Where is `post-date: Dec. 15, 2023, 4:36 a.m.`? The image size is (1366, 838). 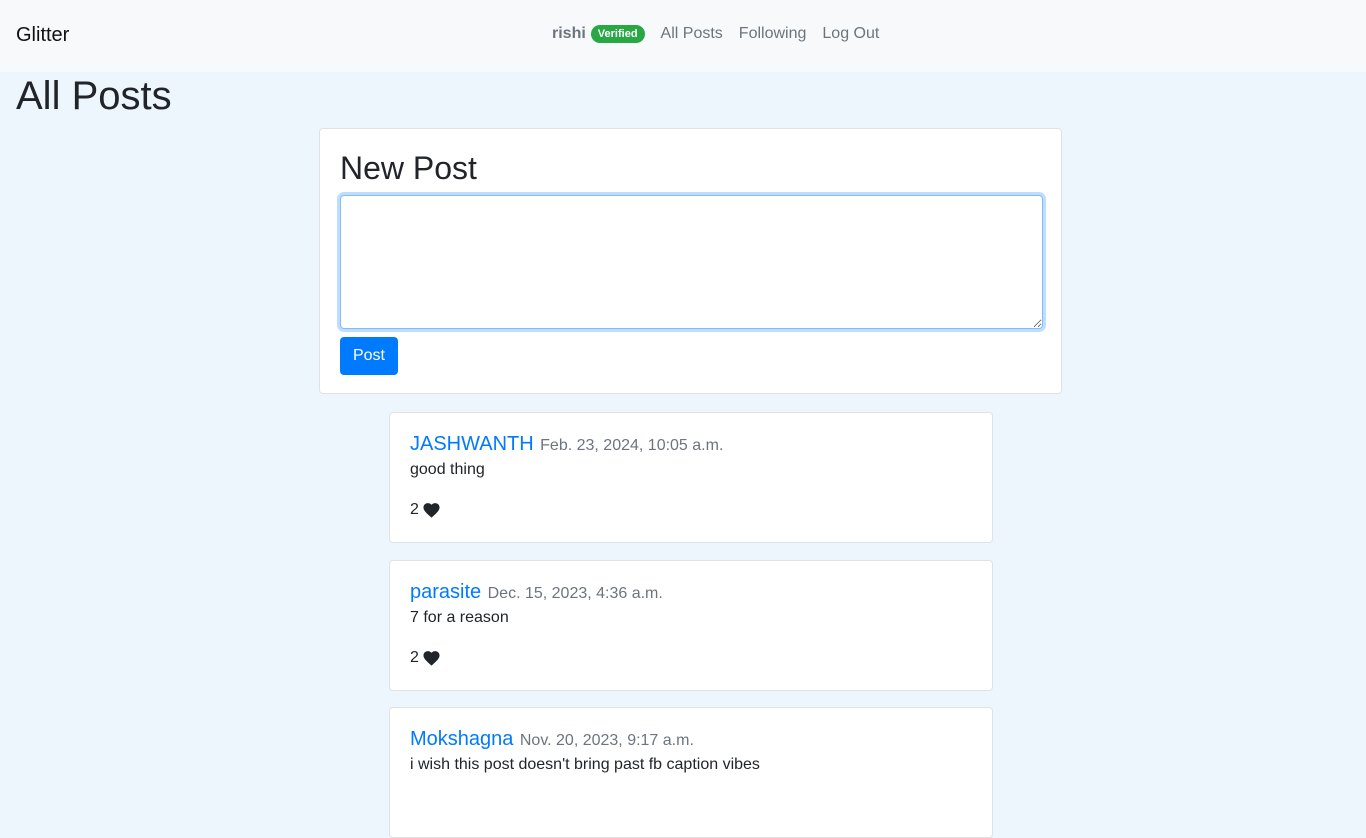
post-date: Dec. 15, 2023, 4:36 a.m. is located at coordinates (575, 593).